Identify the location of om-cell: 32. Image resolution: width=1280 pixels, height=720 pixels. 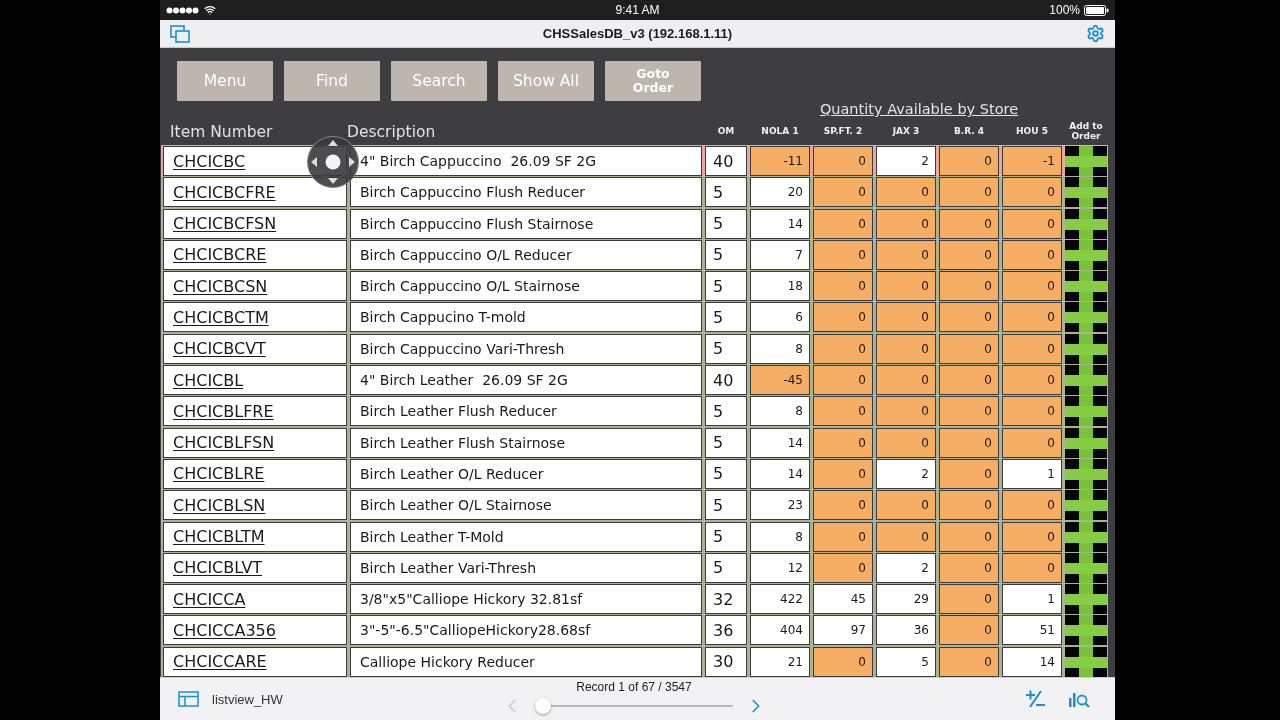
(726, 599).